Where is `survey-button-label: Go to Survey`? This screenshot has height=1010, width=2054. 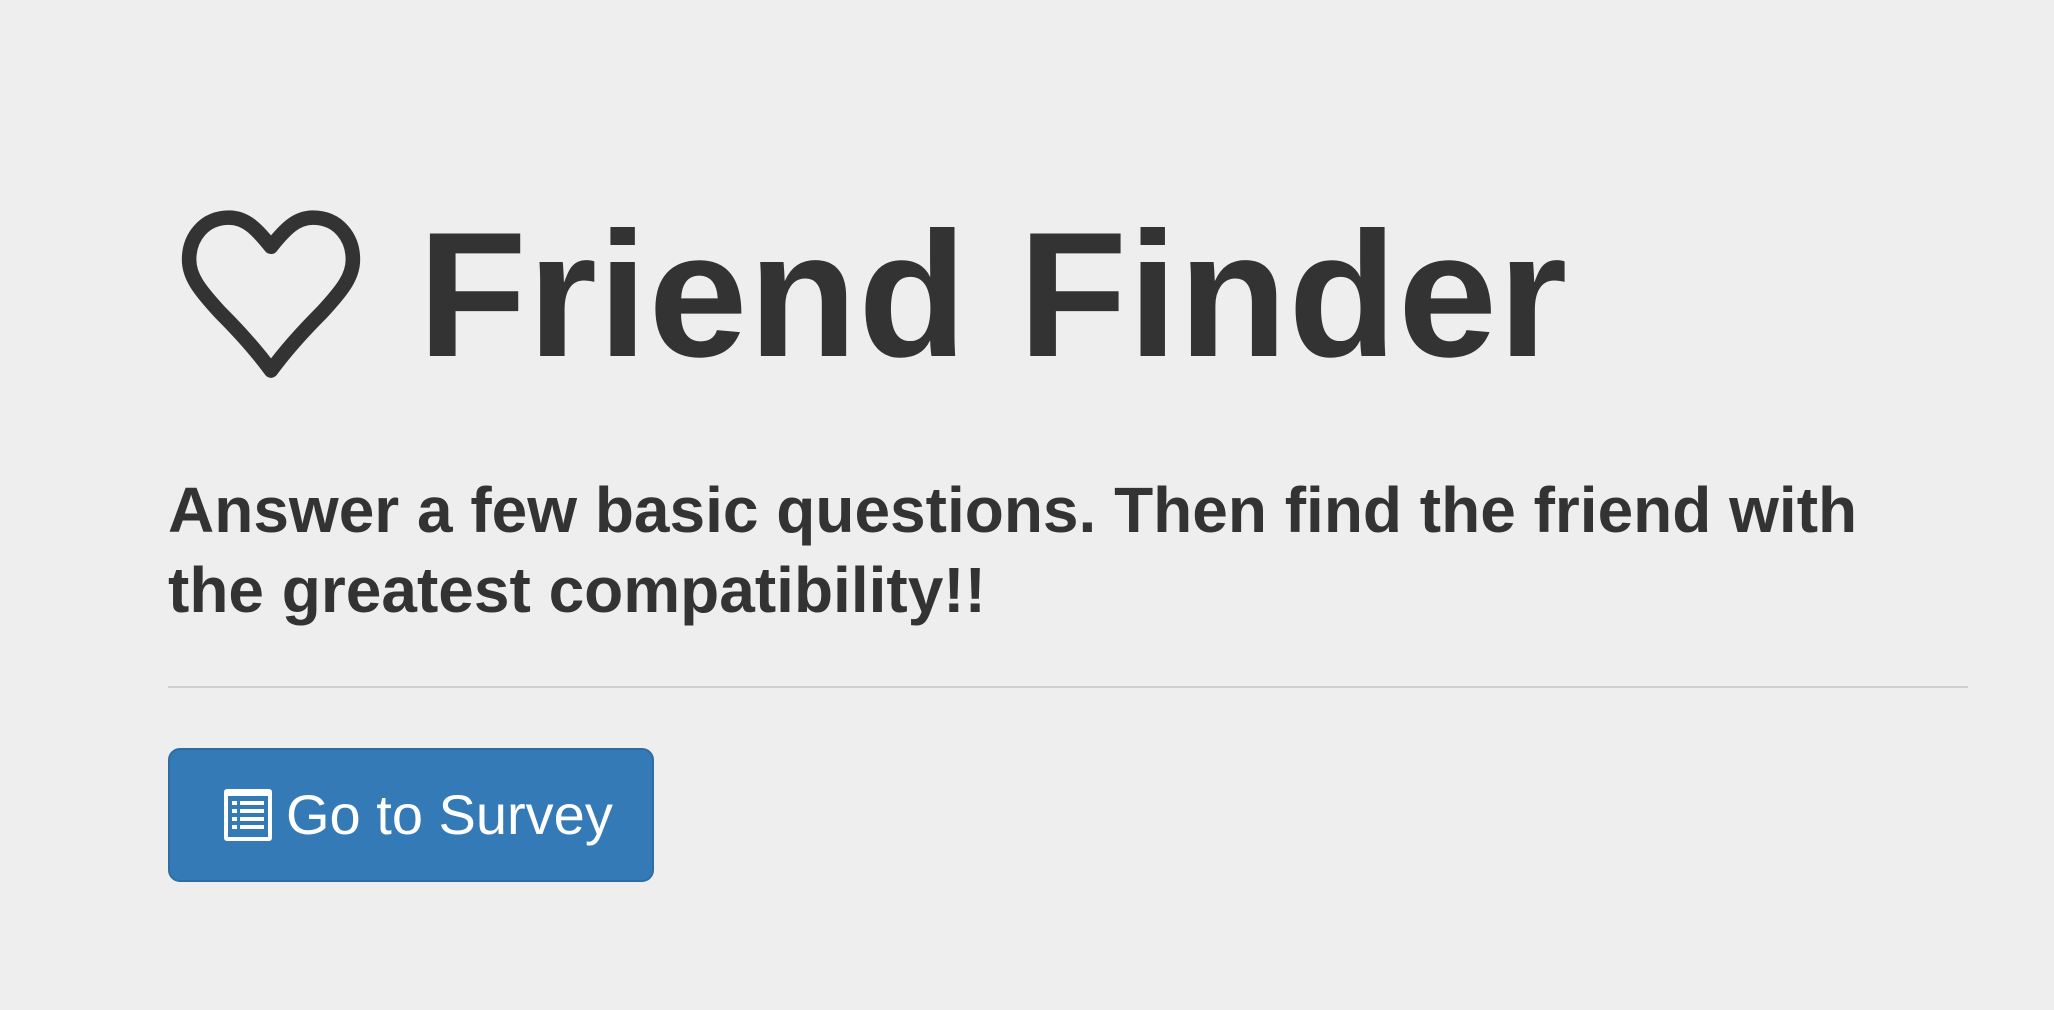
survey-button-label: Go to Survey is located at coordinates (449, 814).